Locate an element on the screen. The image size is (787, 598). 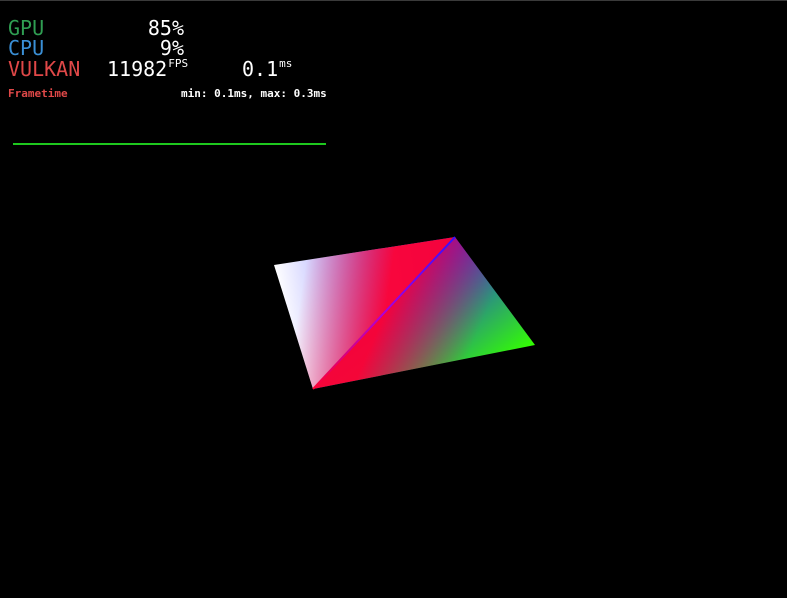
frametime-graph is located at coordinates (169, 144).